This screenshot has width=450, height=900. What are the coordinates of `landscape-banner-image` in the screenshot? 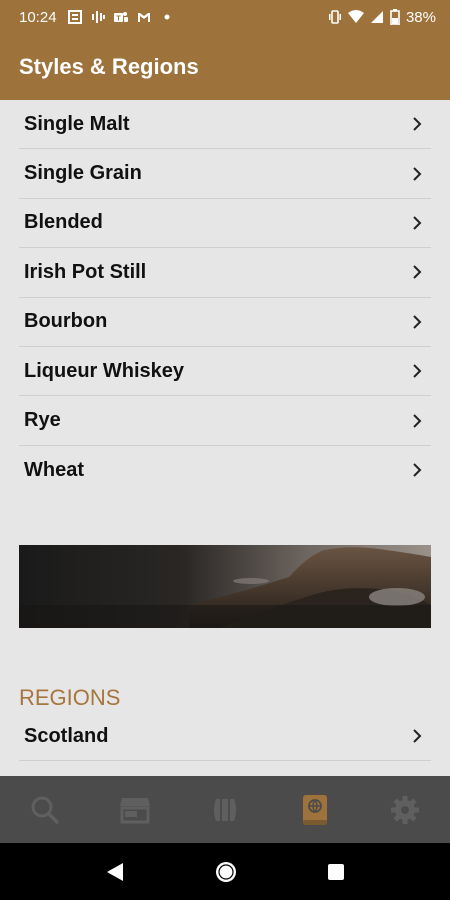 It's located at (225, 586).